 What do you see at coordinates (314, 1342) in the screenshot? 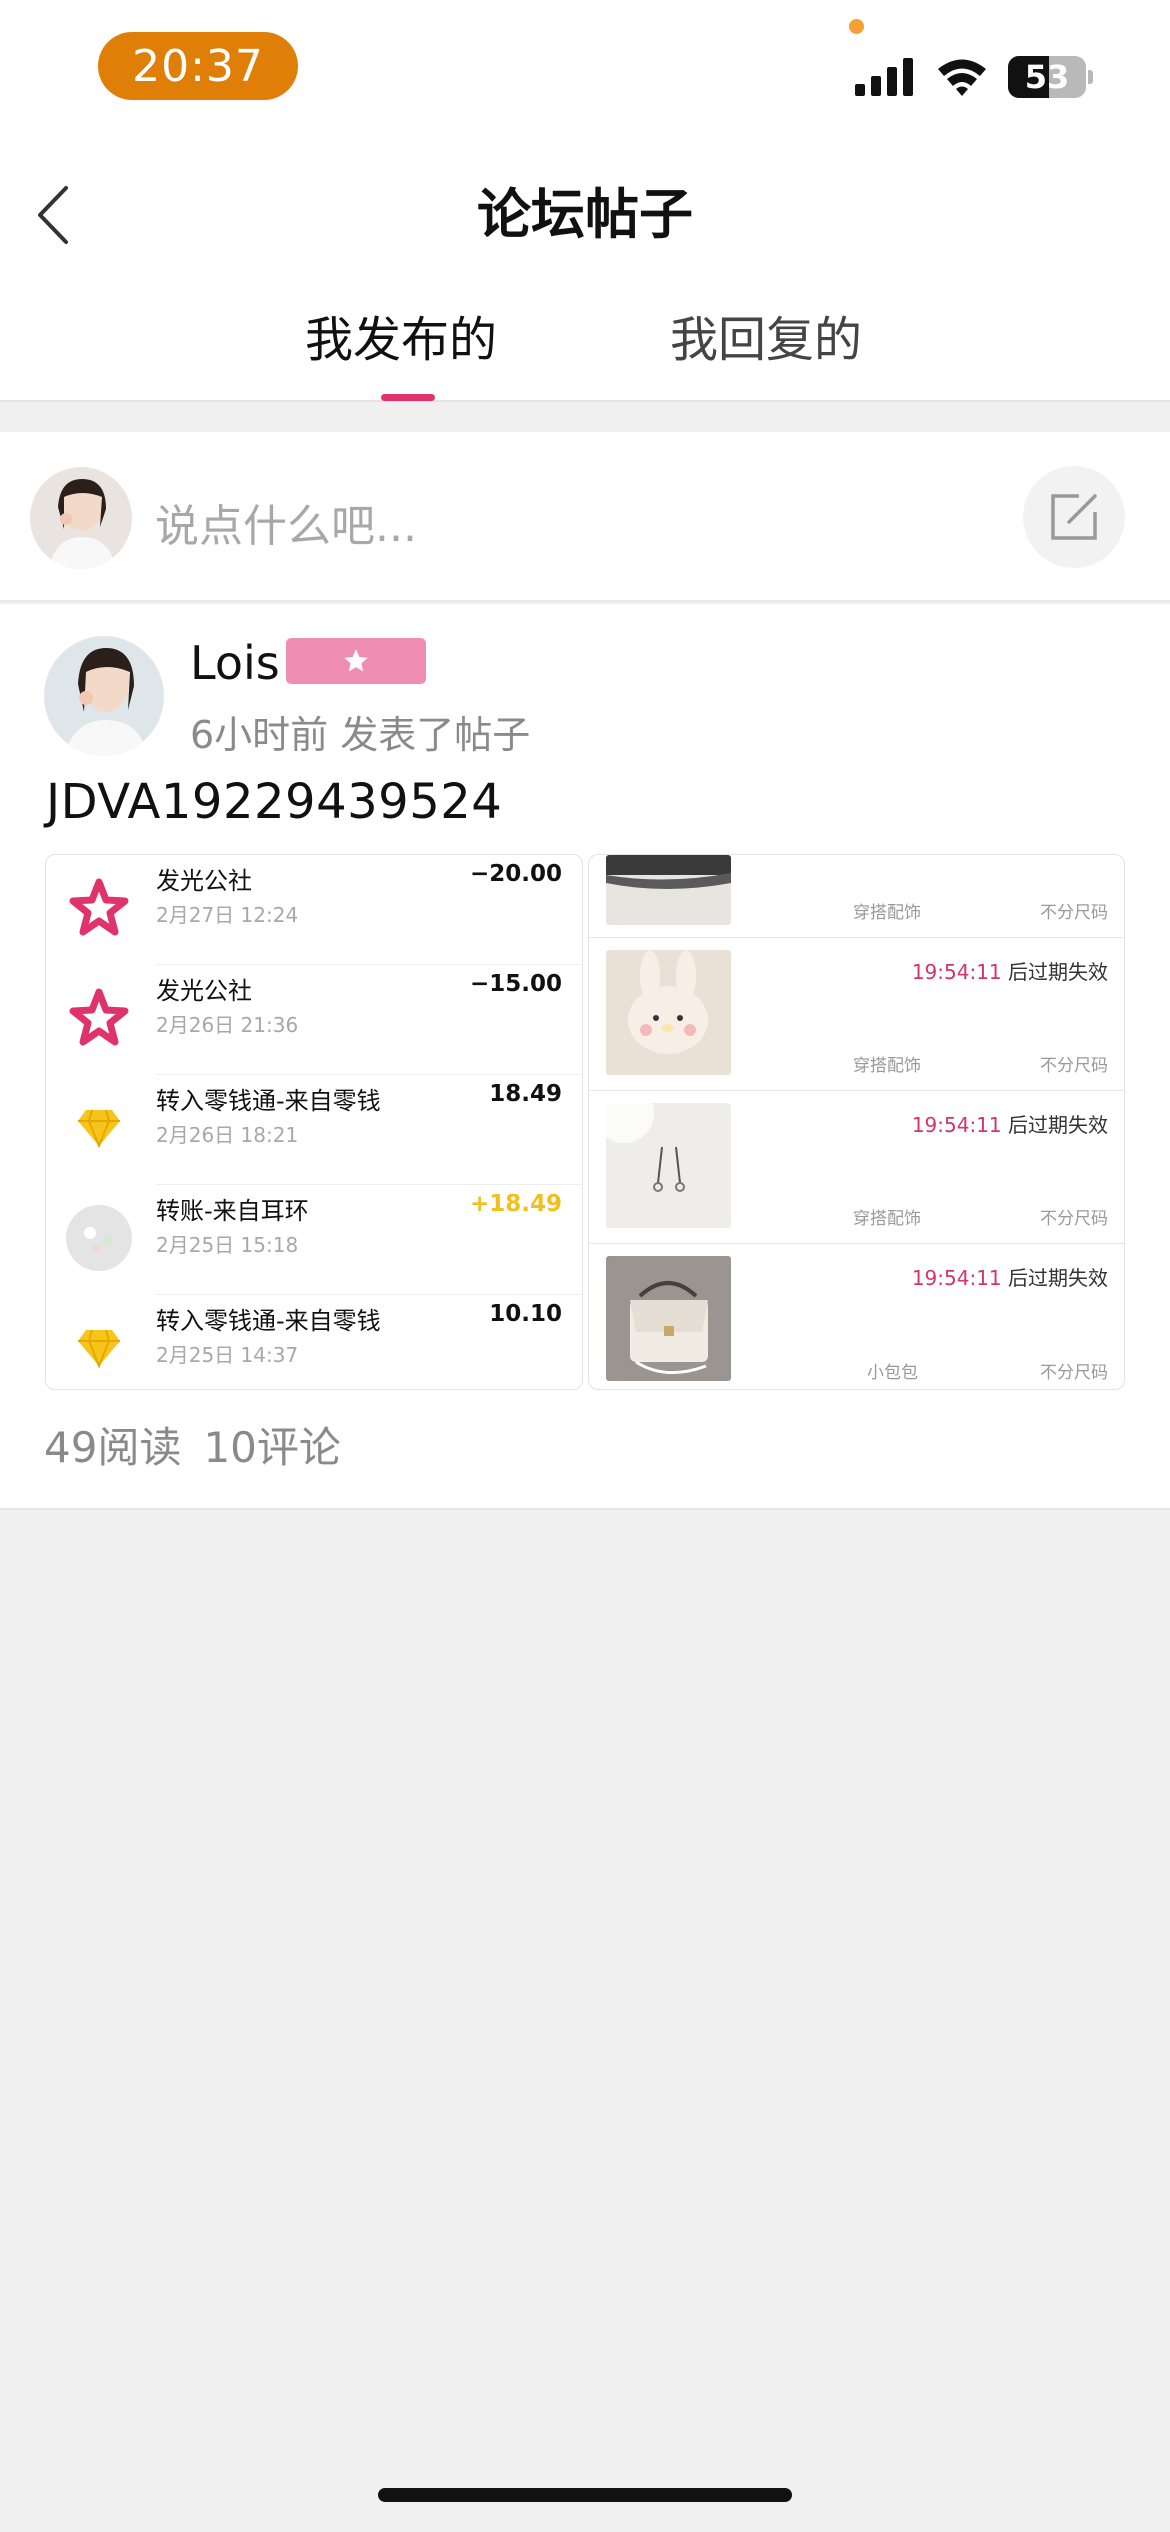
I see `transaction-row: 转入零钱通-来自零钱 2月25日 14:37 10.10` at bounding box center [314, 1342].